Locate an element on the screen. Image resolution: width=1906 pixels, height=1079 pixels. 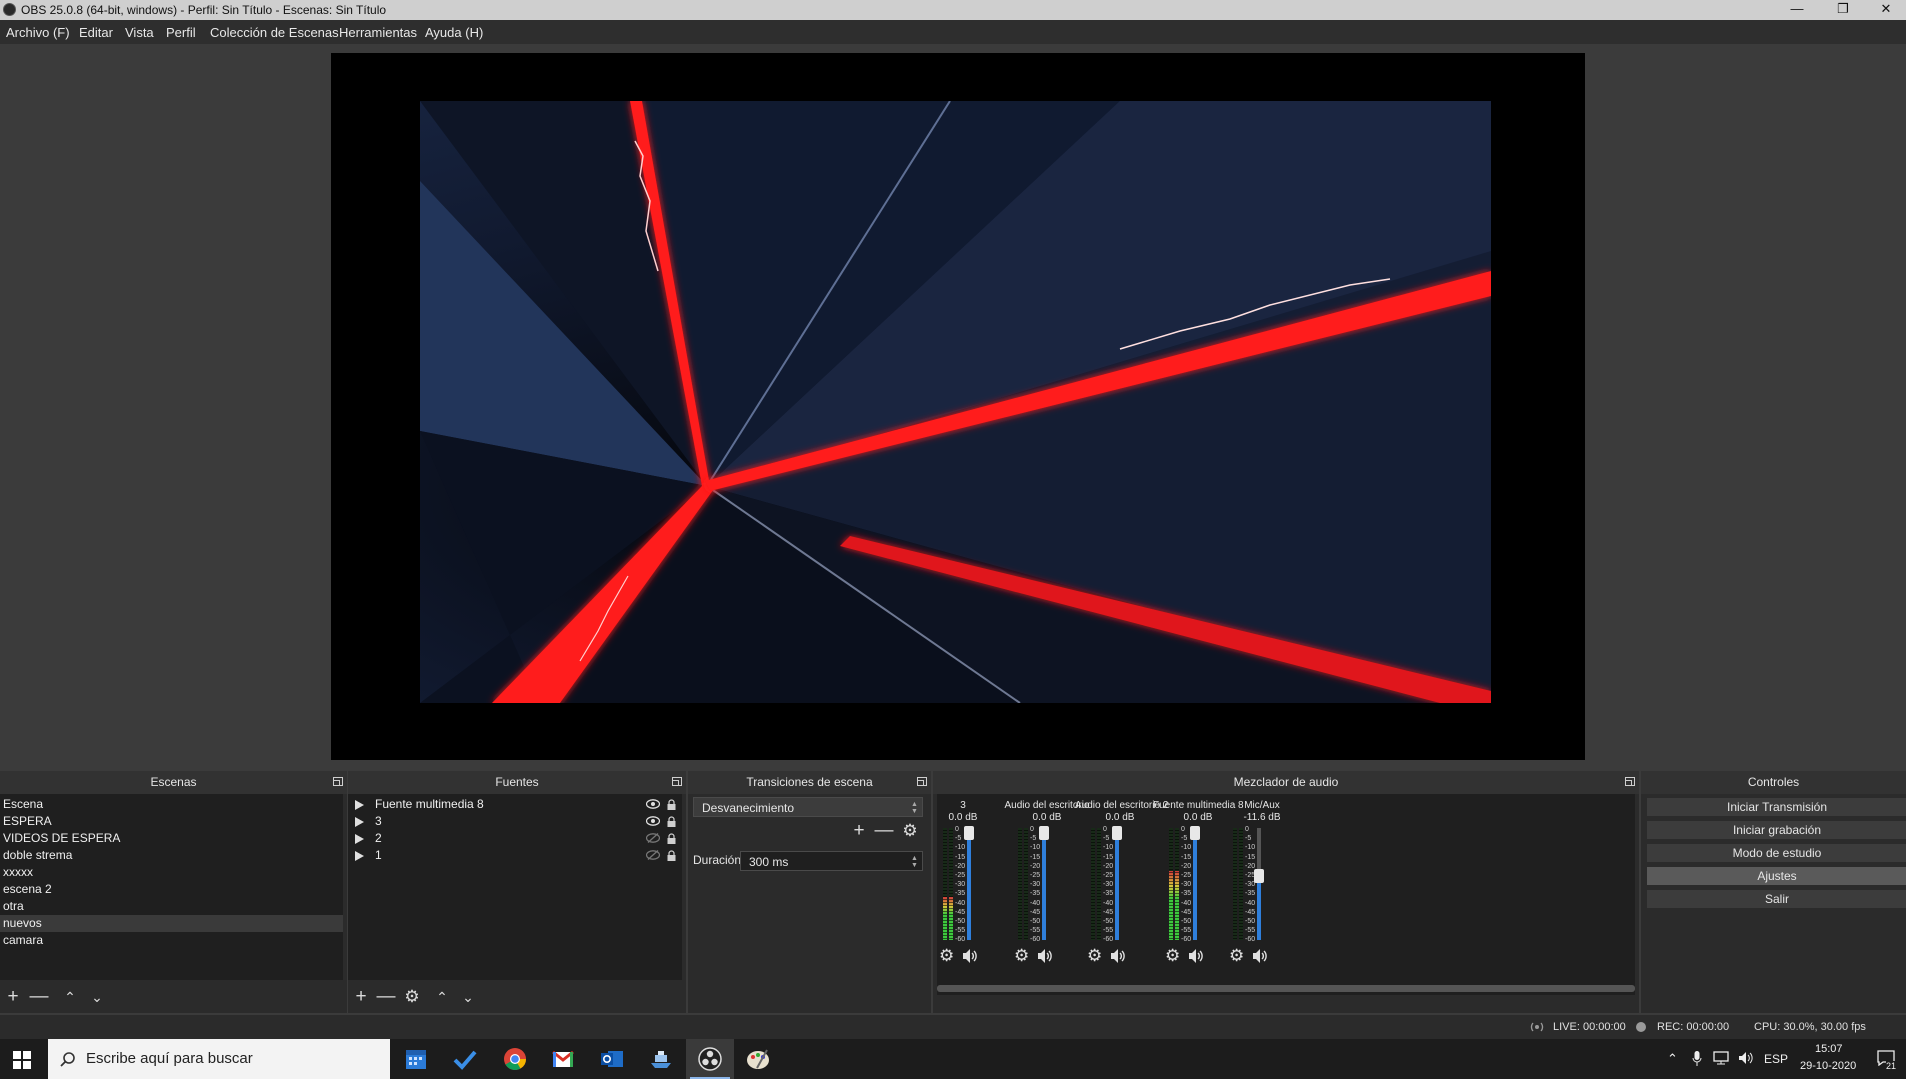
settings-button: Ajustes is located at coordinates (1776, 876).